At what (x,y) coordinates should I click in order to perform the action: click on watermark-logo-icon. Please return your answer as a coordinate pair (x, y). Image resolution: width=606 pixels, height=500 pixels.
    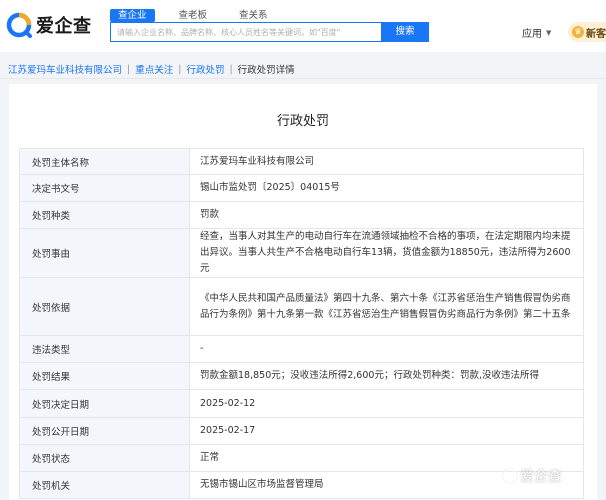
    Looking at the image, I should click on (510, 476).